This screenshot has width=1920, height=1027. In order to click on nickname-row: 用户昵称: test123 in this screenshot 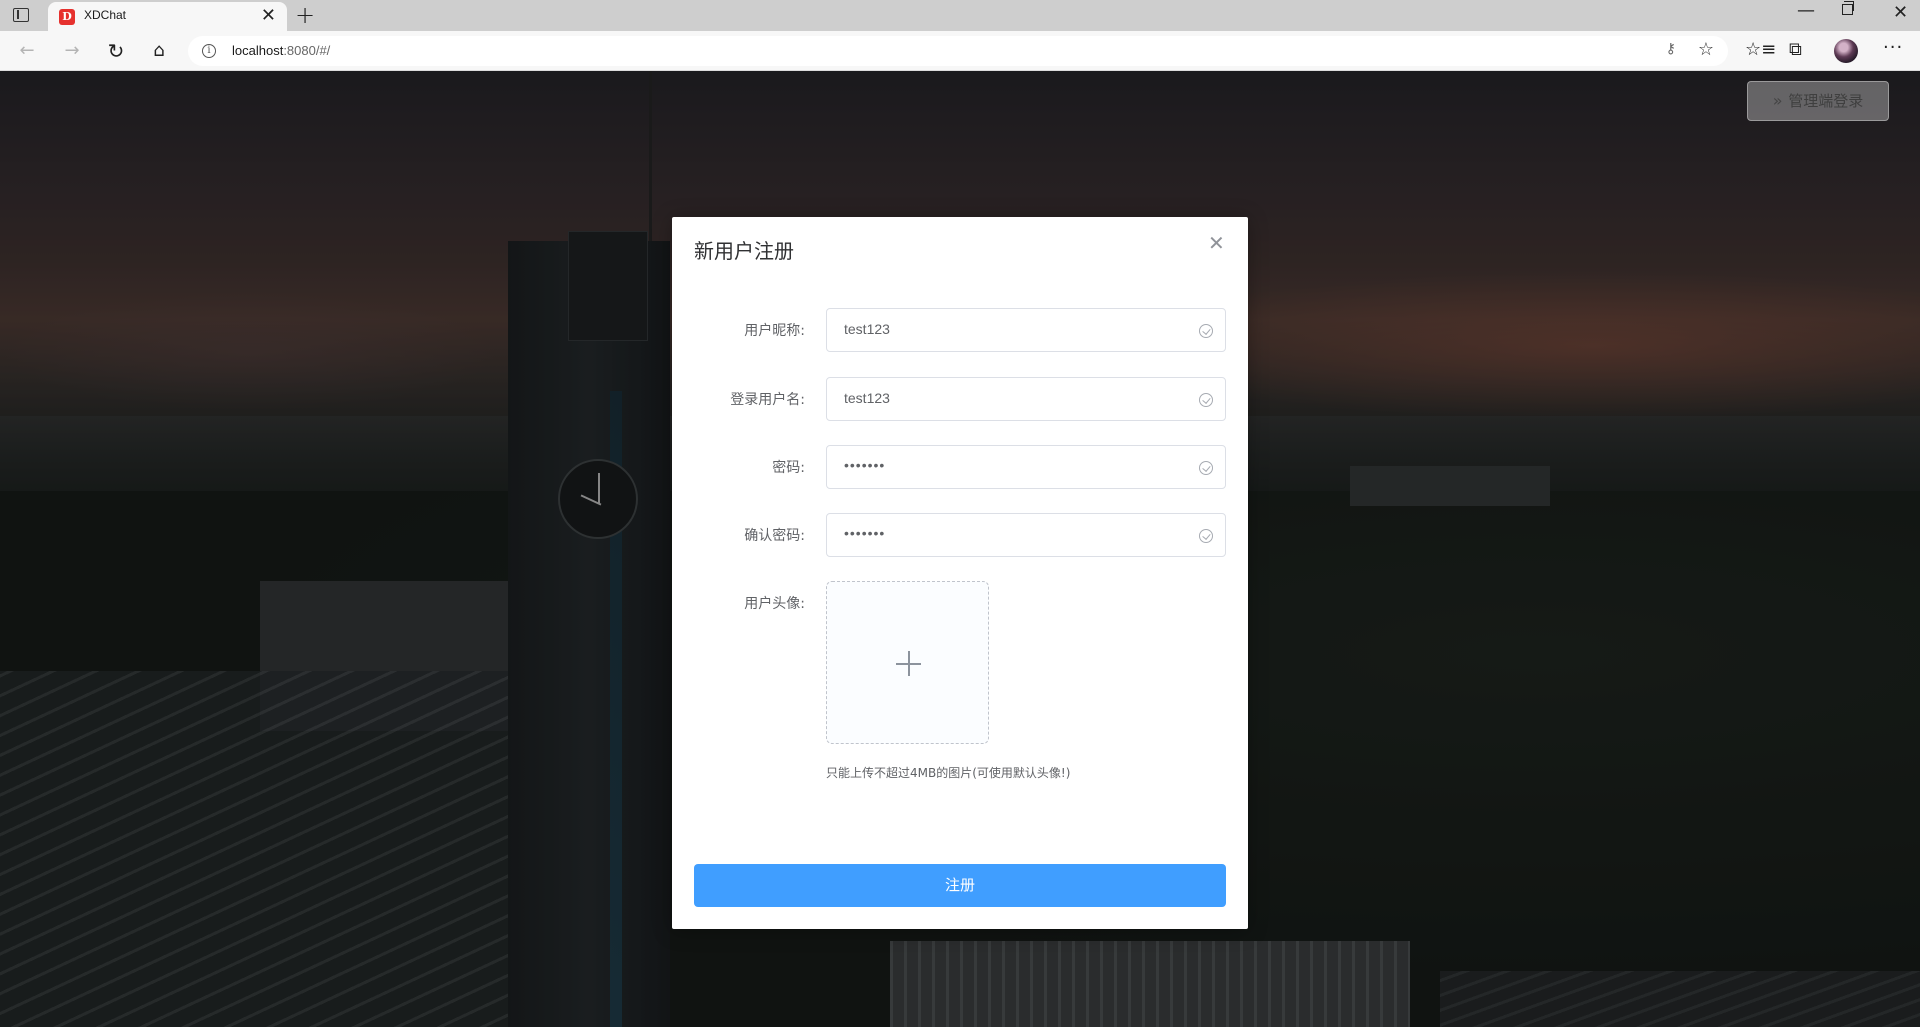, I will do `click(960, 330)`.